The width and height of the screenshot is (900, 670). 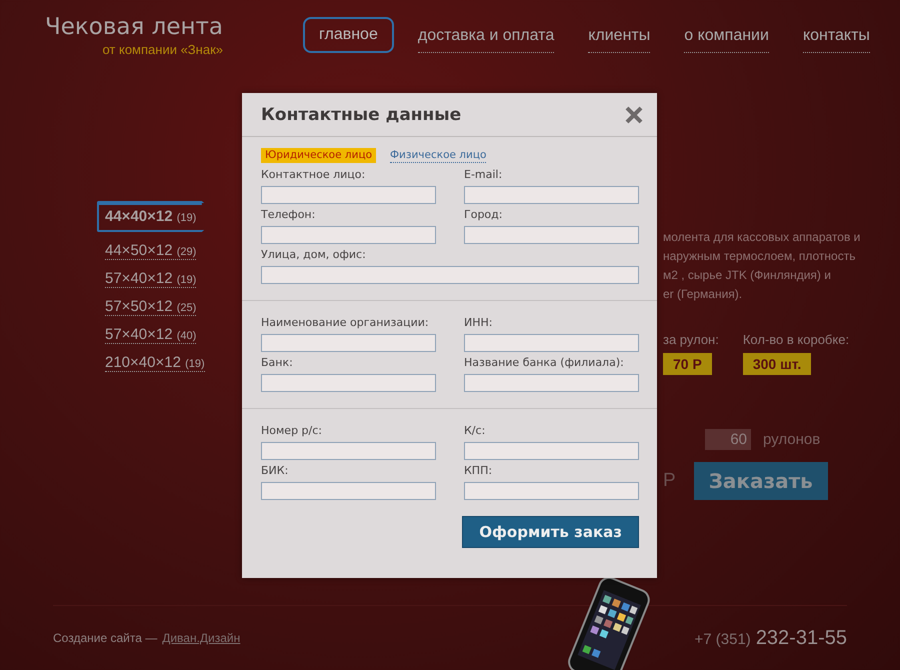 I want to click on dialog-title: Контактные данные, so click(x=361, y=114).